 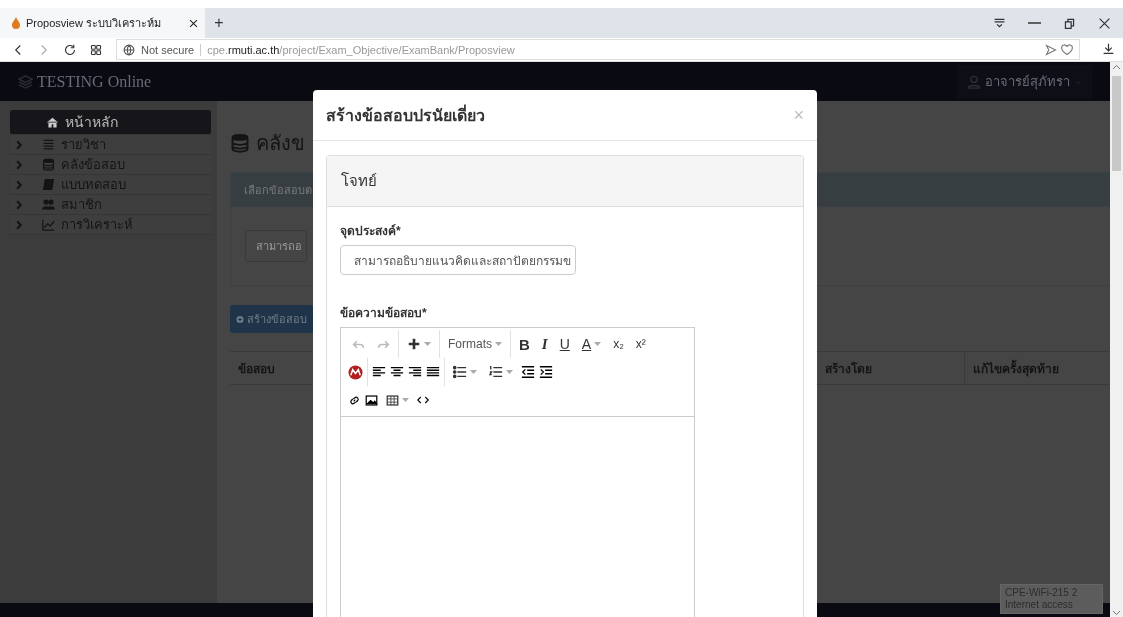 I want to click on url-text: cpe.rmuti.ac.th/project/Exam_Objective/ExamBank/Proposview, so click(x=361, y=49).